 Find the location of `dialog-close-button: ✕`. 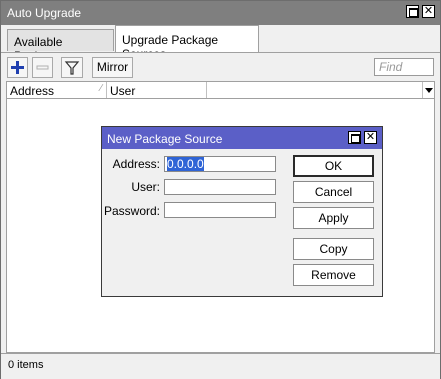

dialog-close-button: ✕ is located at coordinates (370, 137).